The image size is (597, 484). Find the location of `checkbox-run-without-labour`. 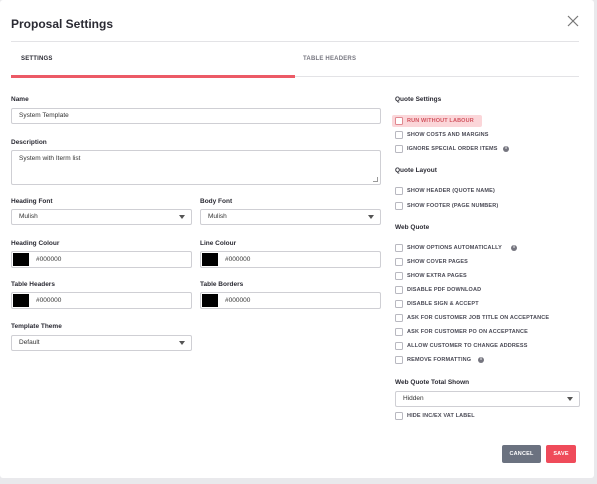

checkbox-run-without-labour is located at coordinates (399, 121).